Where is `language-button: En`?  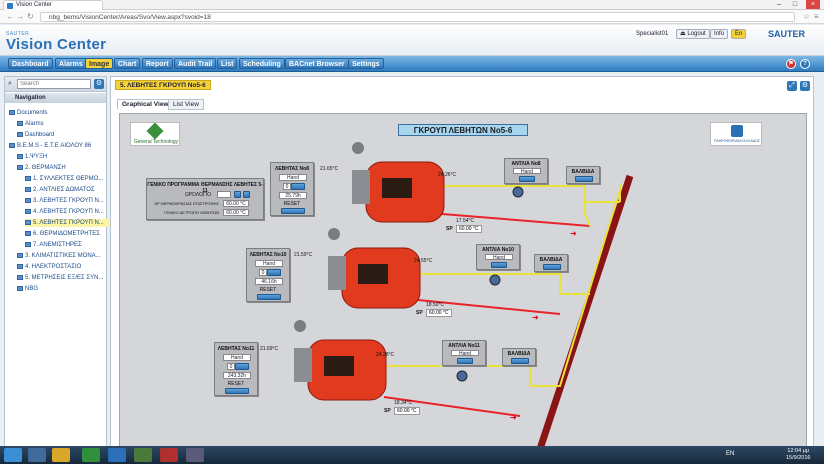 language-button: En is located at coordinates (739, 34).